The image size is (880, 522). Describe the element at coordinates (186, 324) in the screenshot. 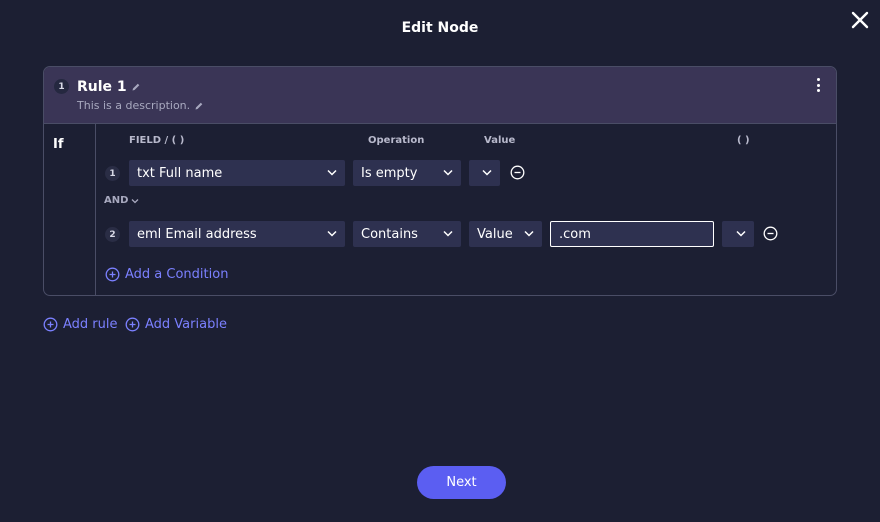

I see `add-variable-label: Add Variable` at that location.